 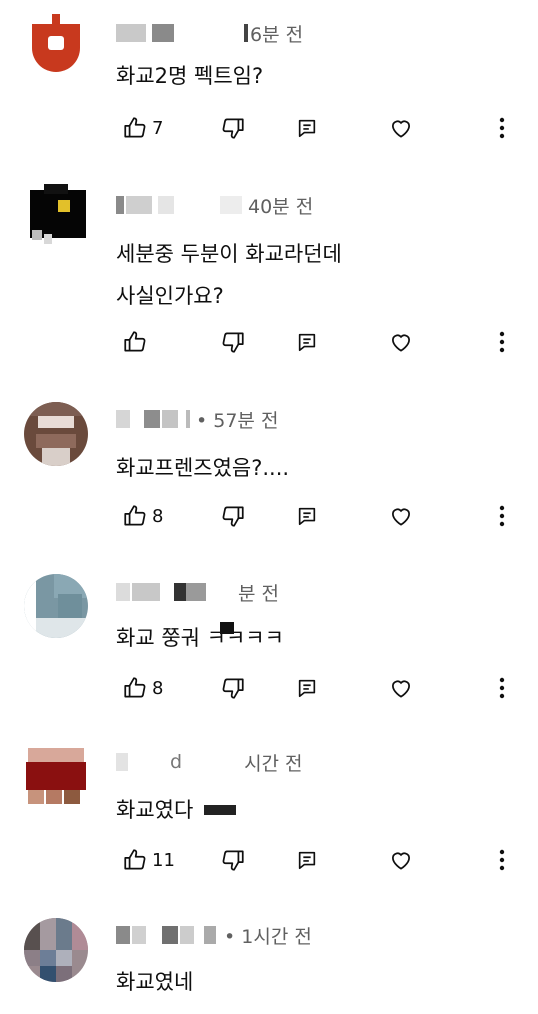 What do you see at coordinates (155, 810) in the screenshot?
I see `comment-text: 화교였다` at bounding box center [155, 810].